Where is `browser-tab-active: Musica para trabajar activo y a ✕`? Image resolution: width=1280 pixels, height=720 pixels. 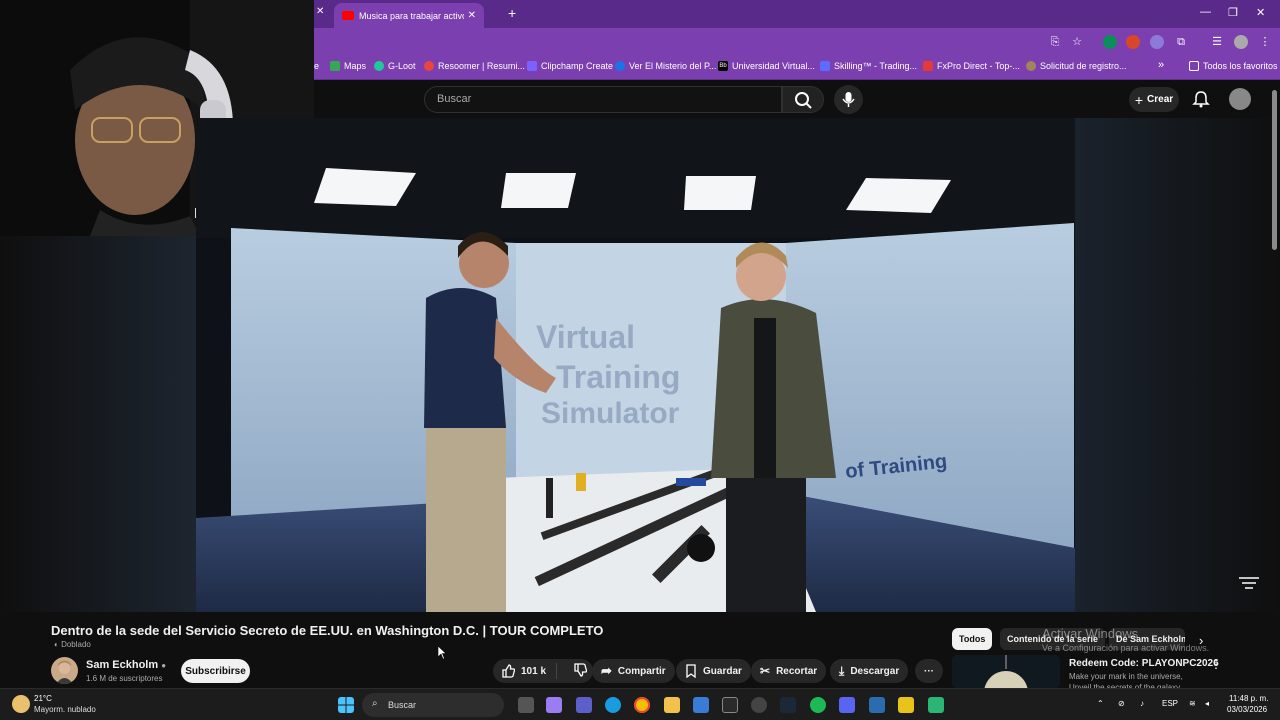 browser-tab-active: Musica para trabajar activo y a ✕ is located at coordinates (409, 15).